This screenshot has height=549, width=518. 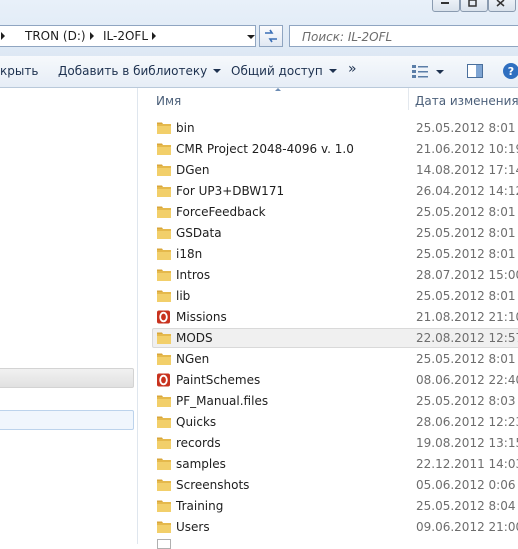 I want to click on file-date: 28.07.2012 15:00, so click(x=467, y=275).